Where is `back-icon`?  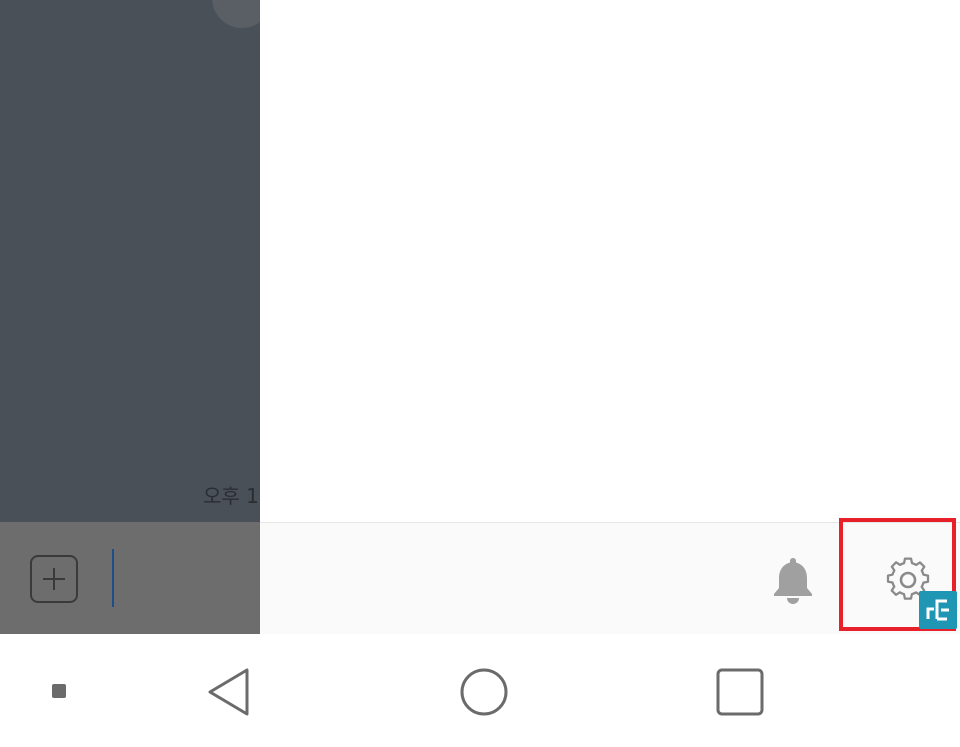 back-icon is located at coordinates (230, 692).